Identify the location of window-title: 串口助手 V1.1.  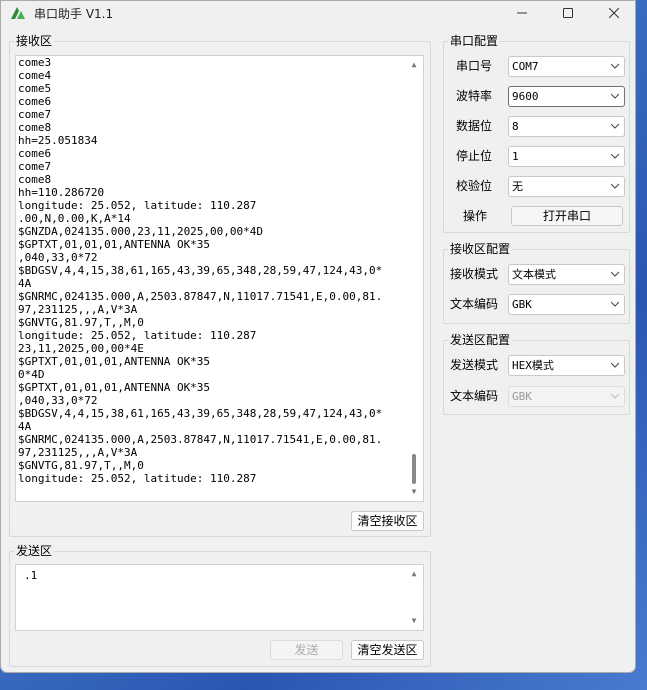
(74, 14).